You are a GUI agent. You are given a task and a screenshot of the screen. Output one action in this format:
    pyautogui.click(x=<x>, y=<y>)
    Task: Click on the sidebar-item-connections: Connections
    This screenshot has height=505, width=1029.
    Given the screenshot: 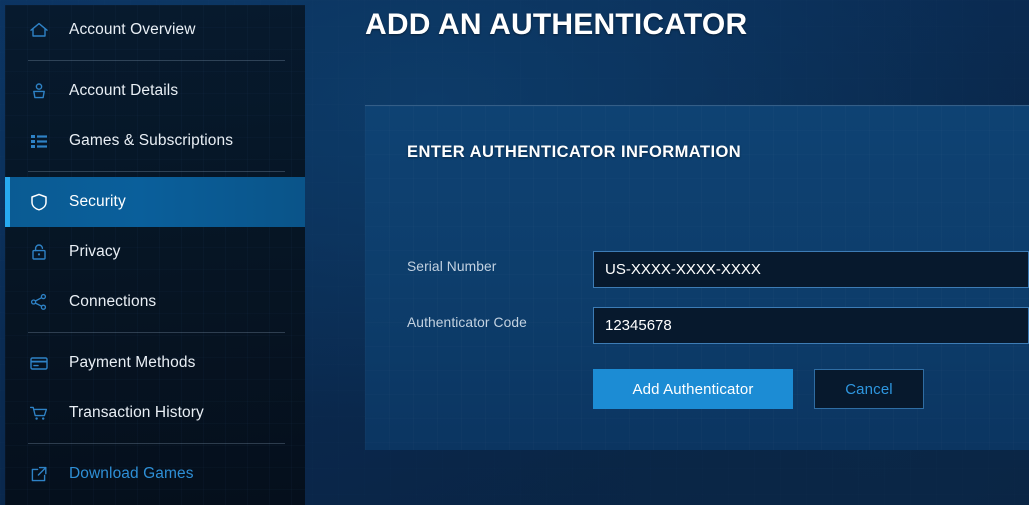 What is the action you would take?
    pyautogui.click(x=155, y=302)
    